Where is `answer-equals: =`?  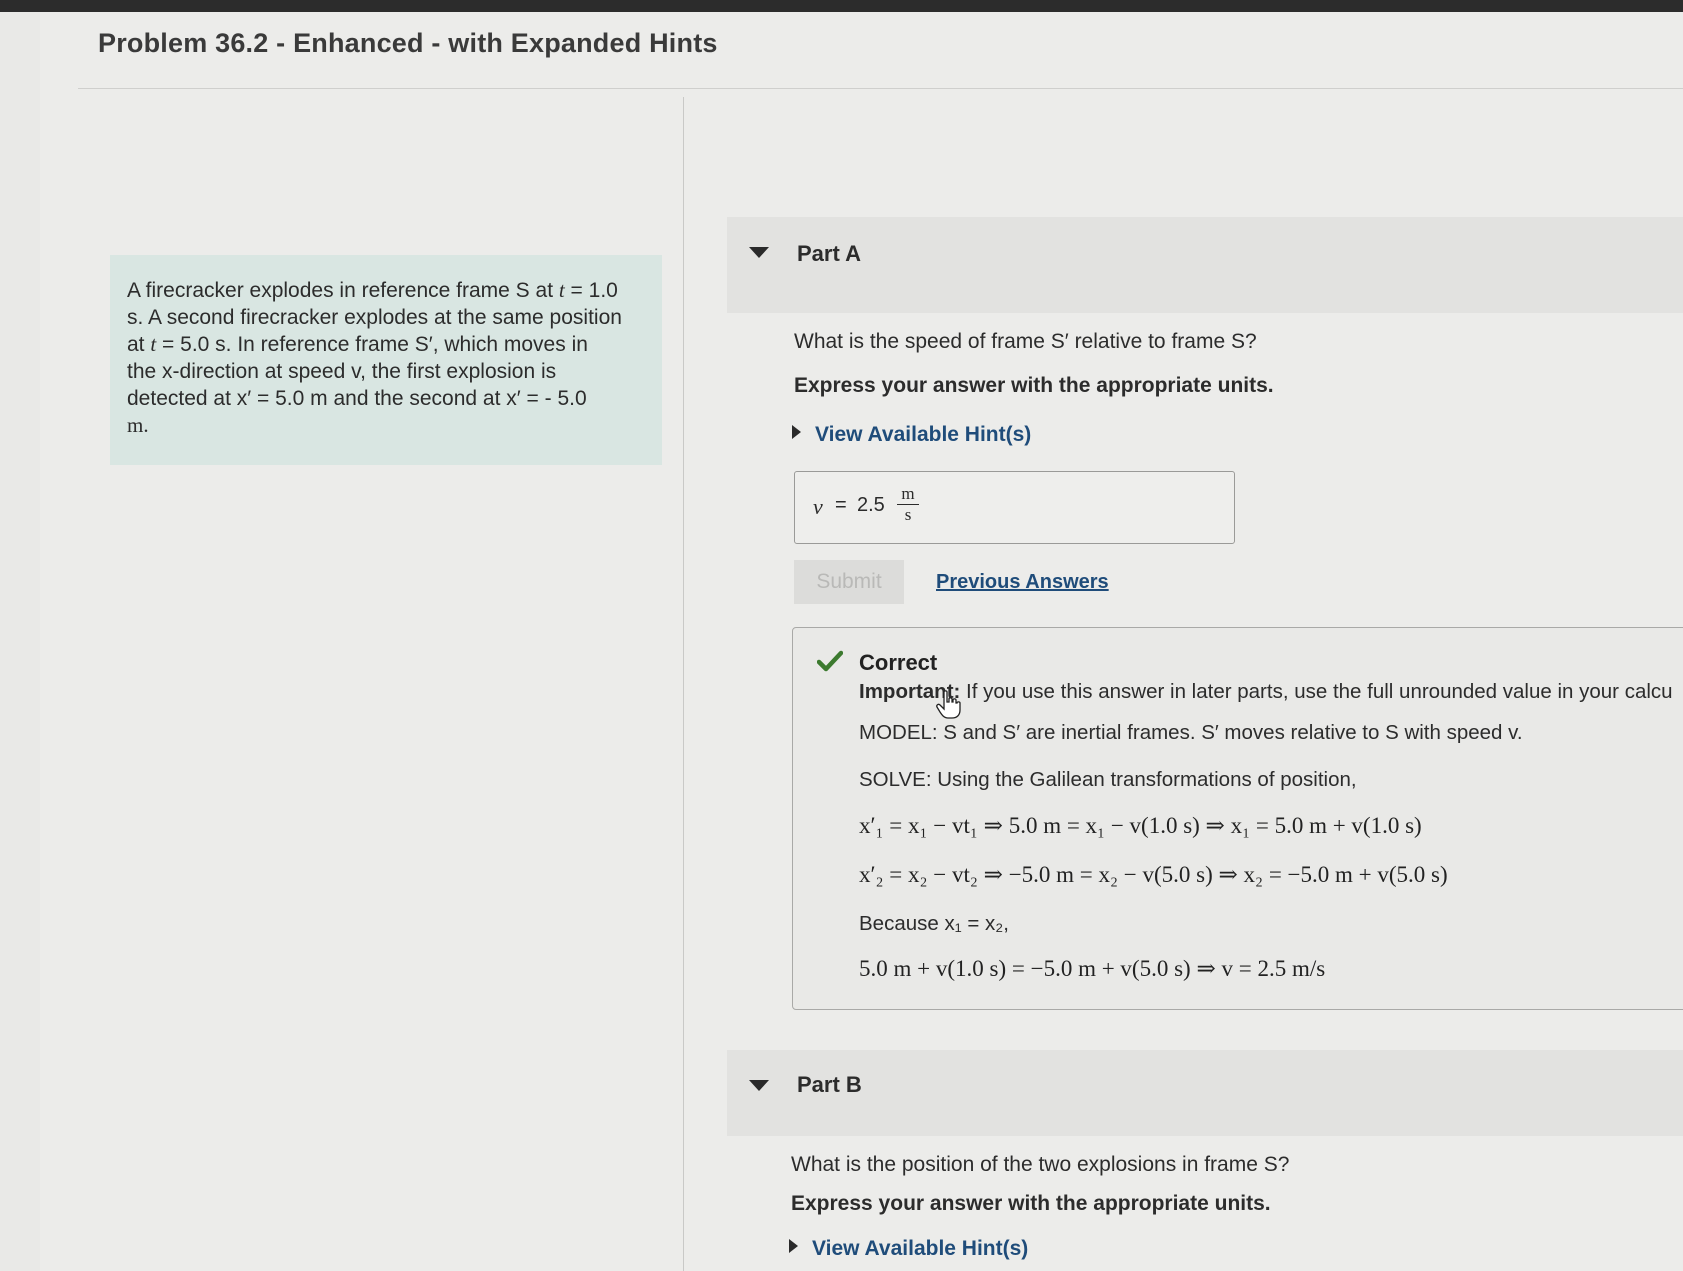
answer-equals: = is located at coordinates (841, 505).